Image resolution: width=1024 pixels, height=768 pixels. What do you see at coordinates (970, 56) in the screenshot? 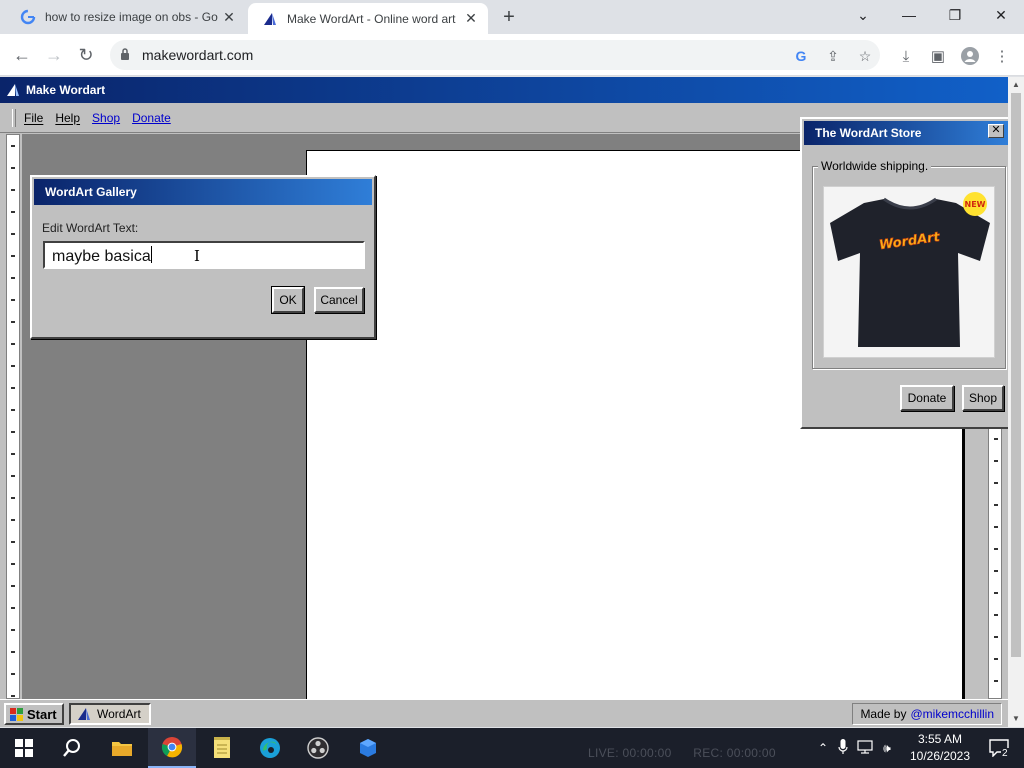
I see `profile-avatar-icon` at bounding box center [970, 56].